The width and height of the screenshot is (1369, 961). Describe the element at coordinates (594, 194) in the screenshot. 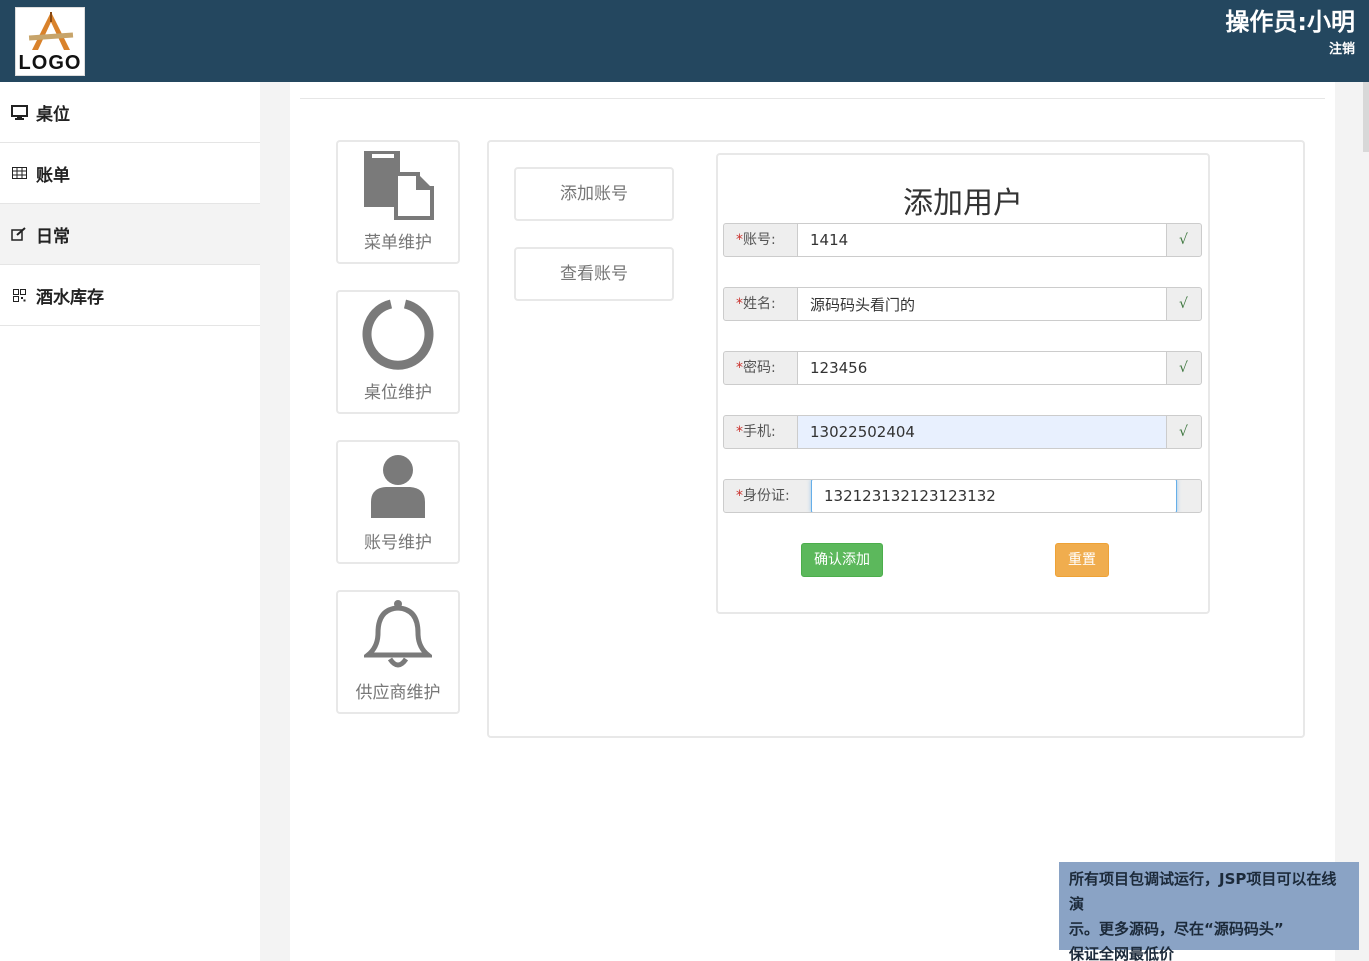

I see `add-account-button: 添加账号` at that location.